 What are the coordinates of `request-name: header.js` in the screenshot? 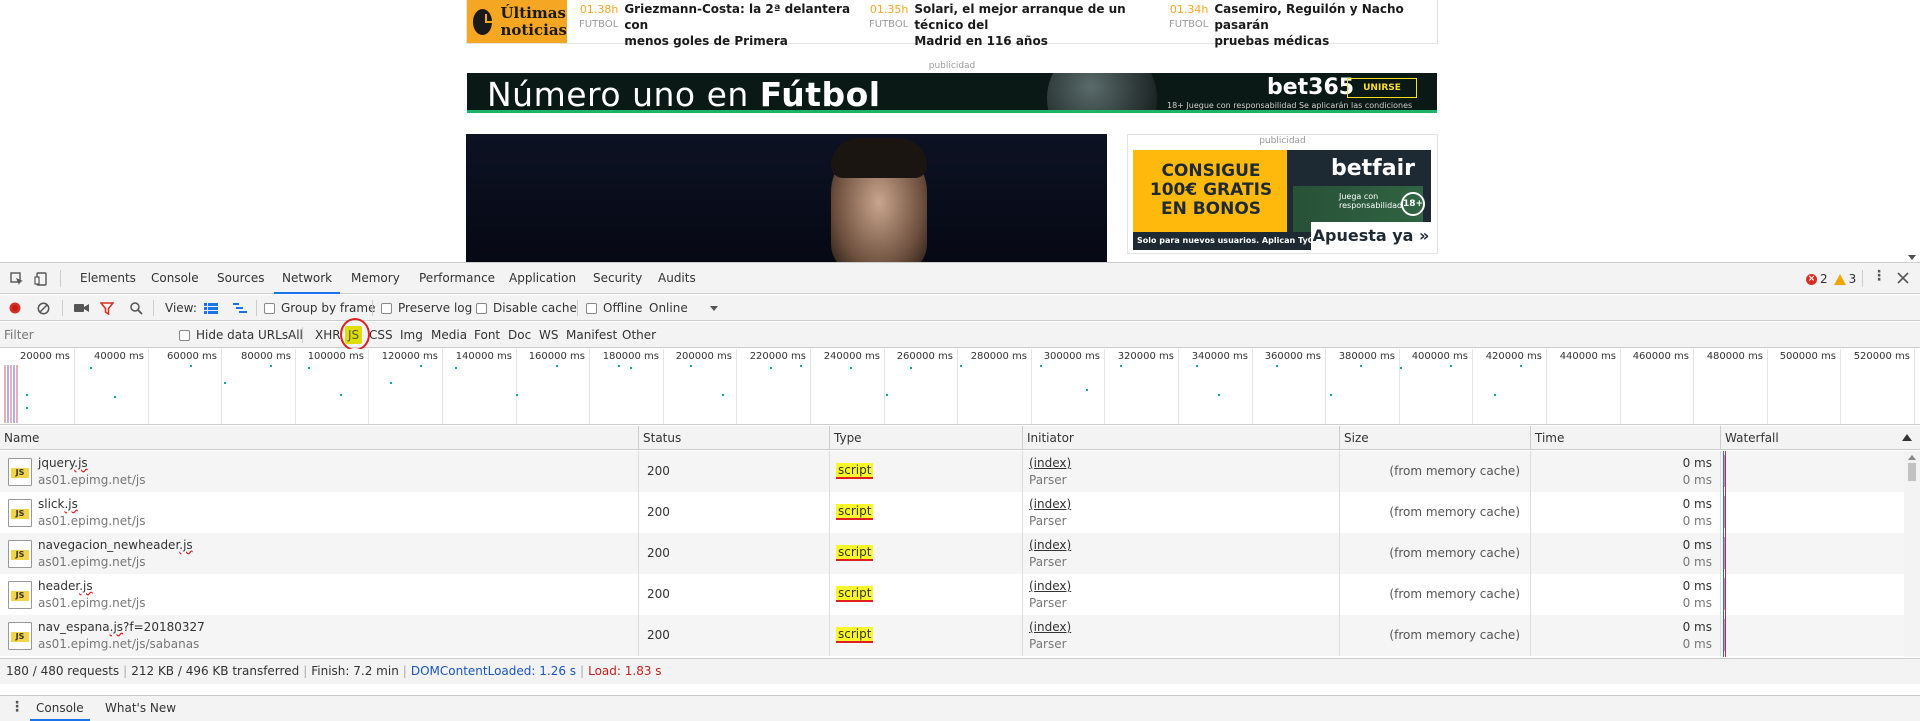 It's located at (65, 586).